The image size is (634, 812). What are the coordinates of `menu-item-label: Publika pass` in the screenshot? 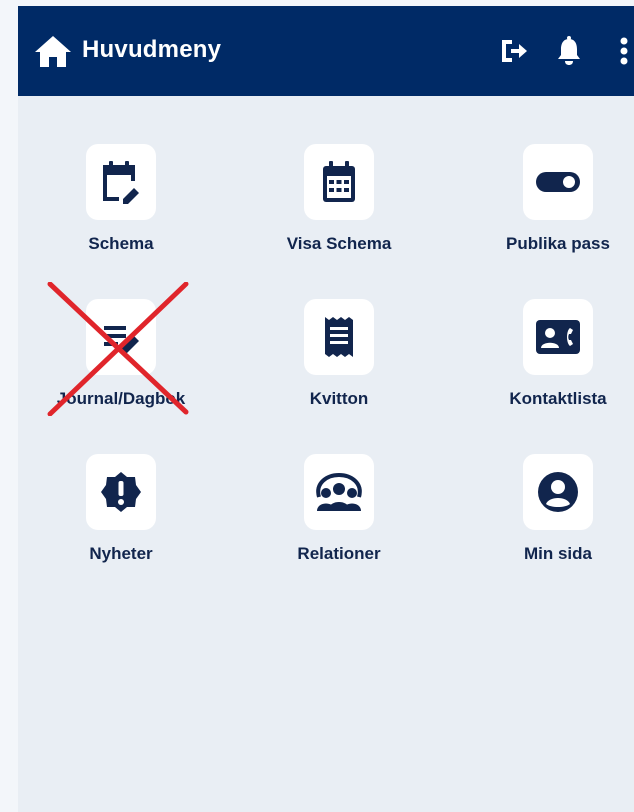 It's located at (558, 243).